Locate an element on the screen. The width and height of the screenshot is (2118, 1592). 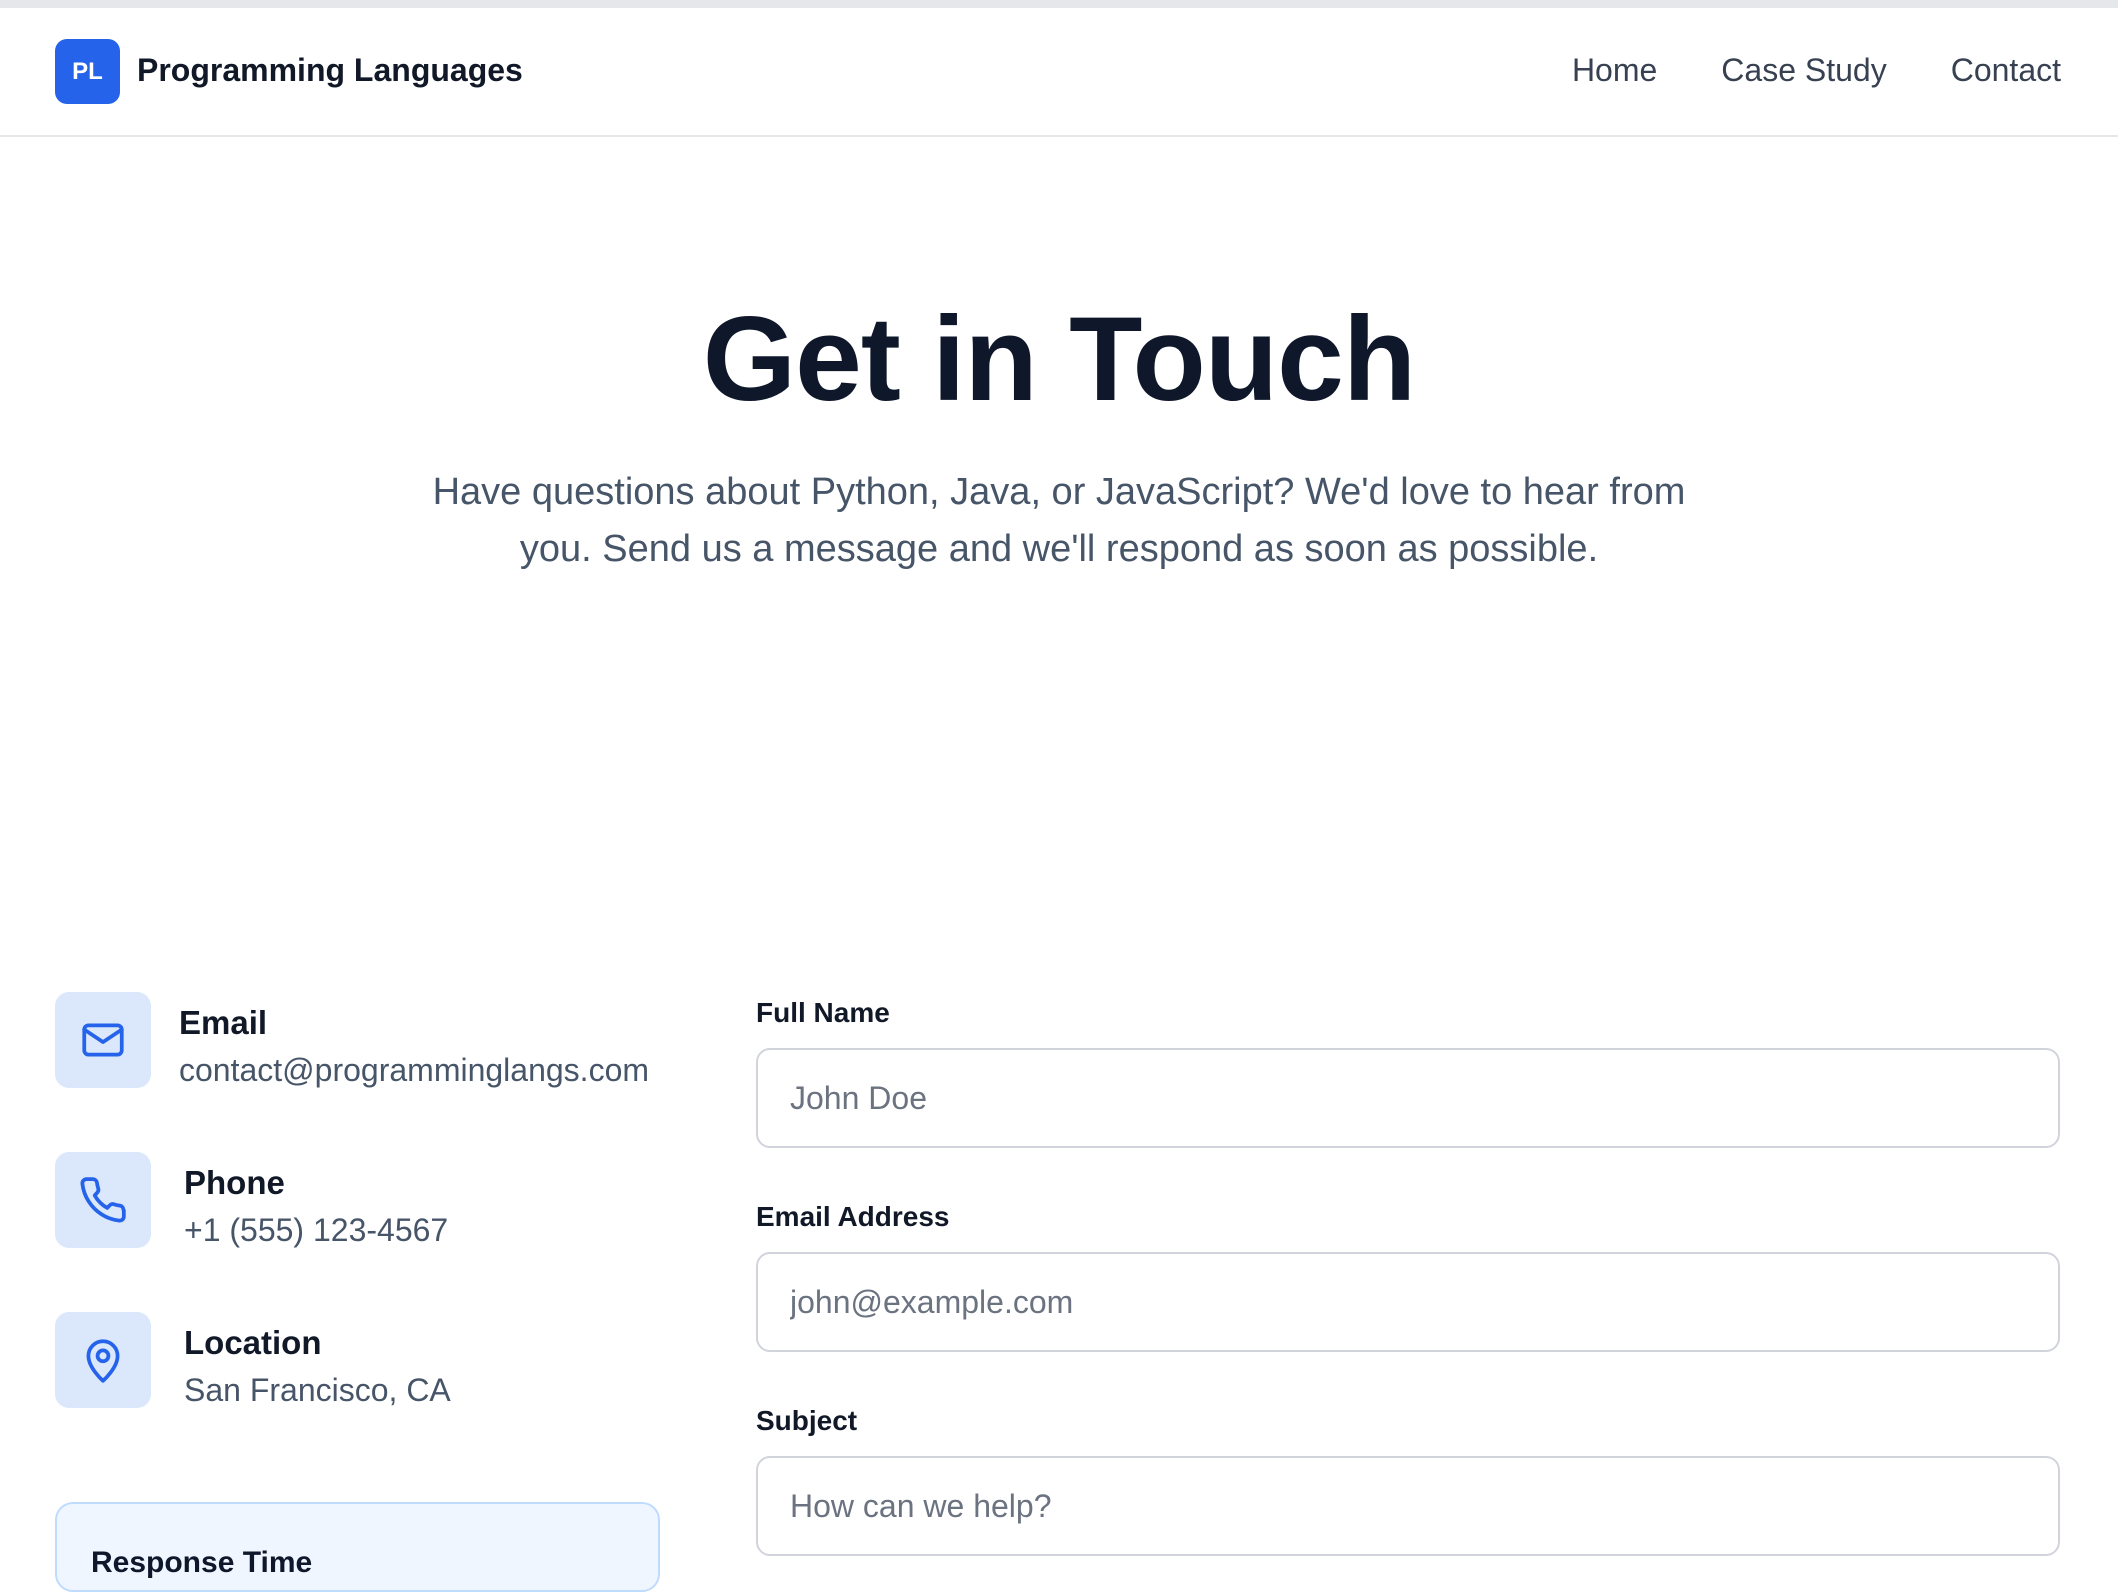
response-time-title: Response Time is located at coordinates (202, 1562).